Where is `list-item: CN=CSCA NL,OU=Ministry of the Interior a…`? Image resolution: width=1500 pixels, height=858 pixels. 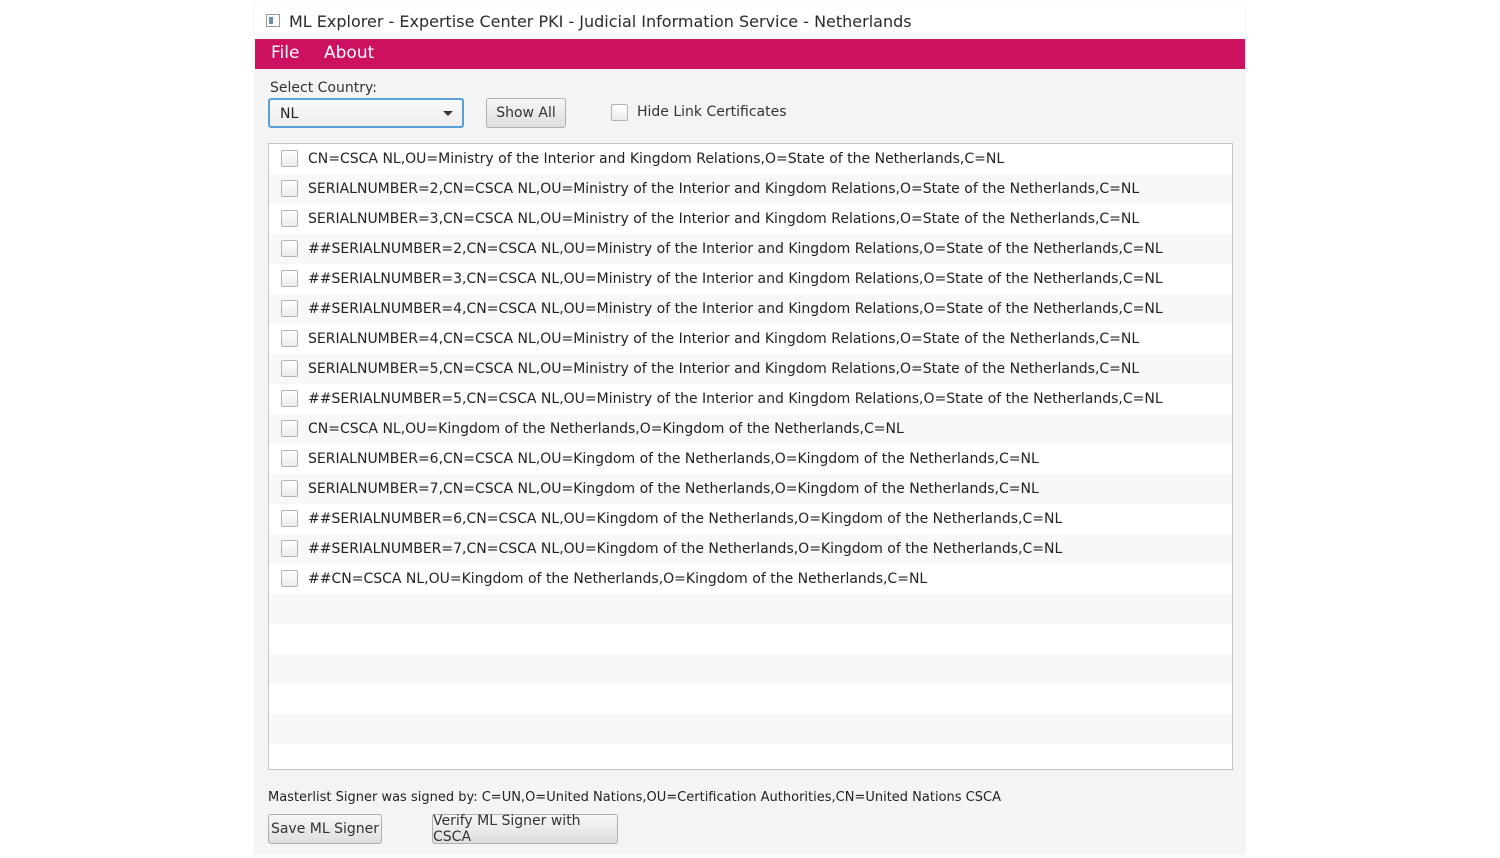 list-item: CN=CSCA NL,OU=Ministry of the Interior a… is located at coordinates (750, 159).